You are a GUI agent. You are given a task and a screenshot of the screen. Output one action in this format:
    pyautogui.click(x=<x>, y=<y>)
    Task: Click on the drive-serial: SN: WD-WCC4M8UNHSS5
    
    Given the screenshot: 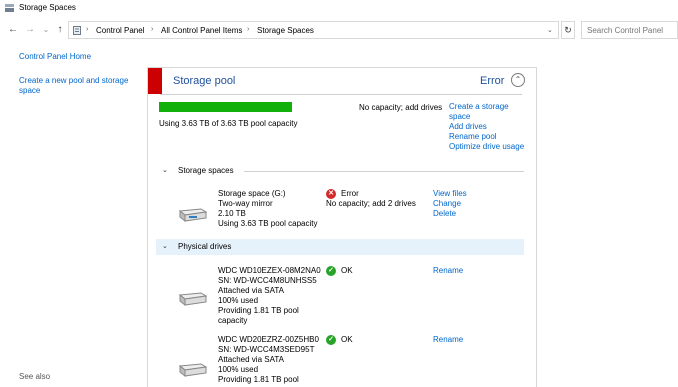 What is the action you would take?
    pyautogui.click(x=267, y=280)
    